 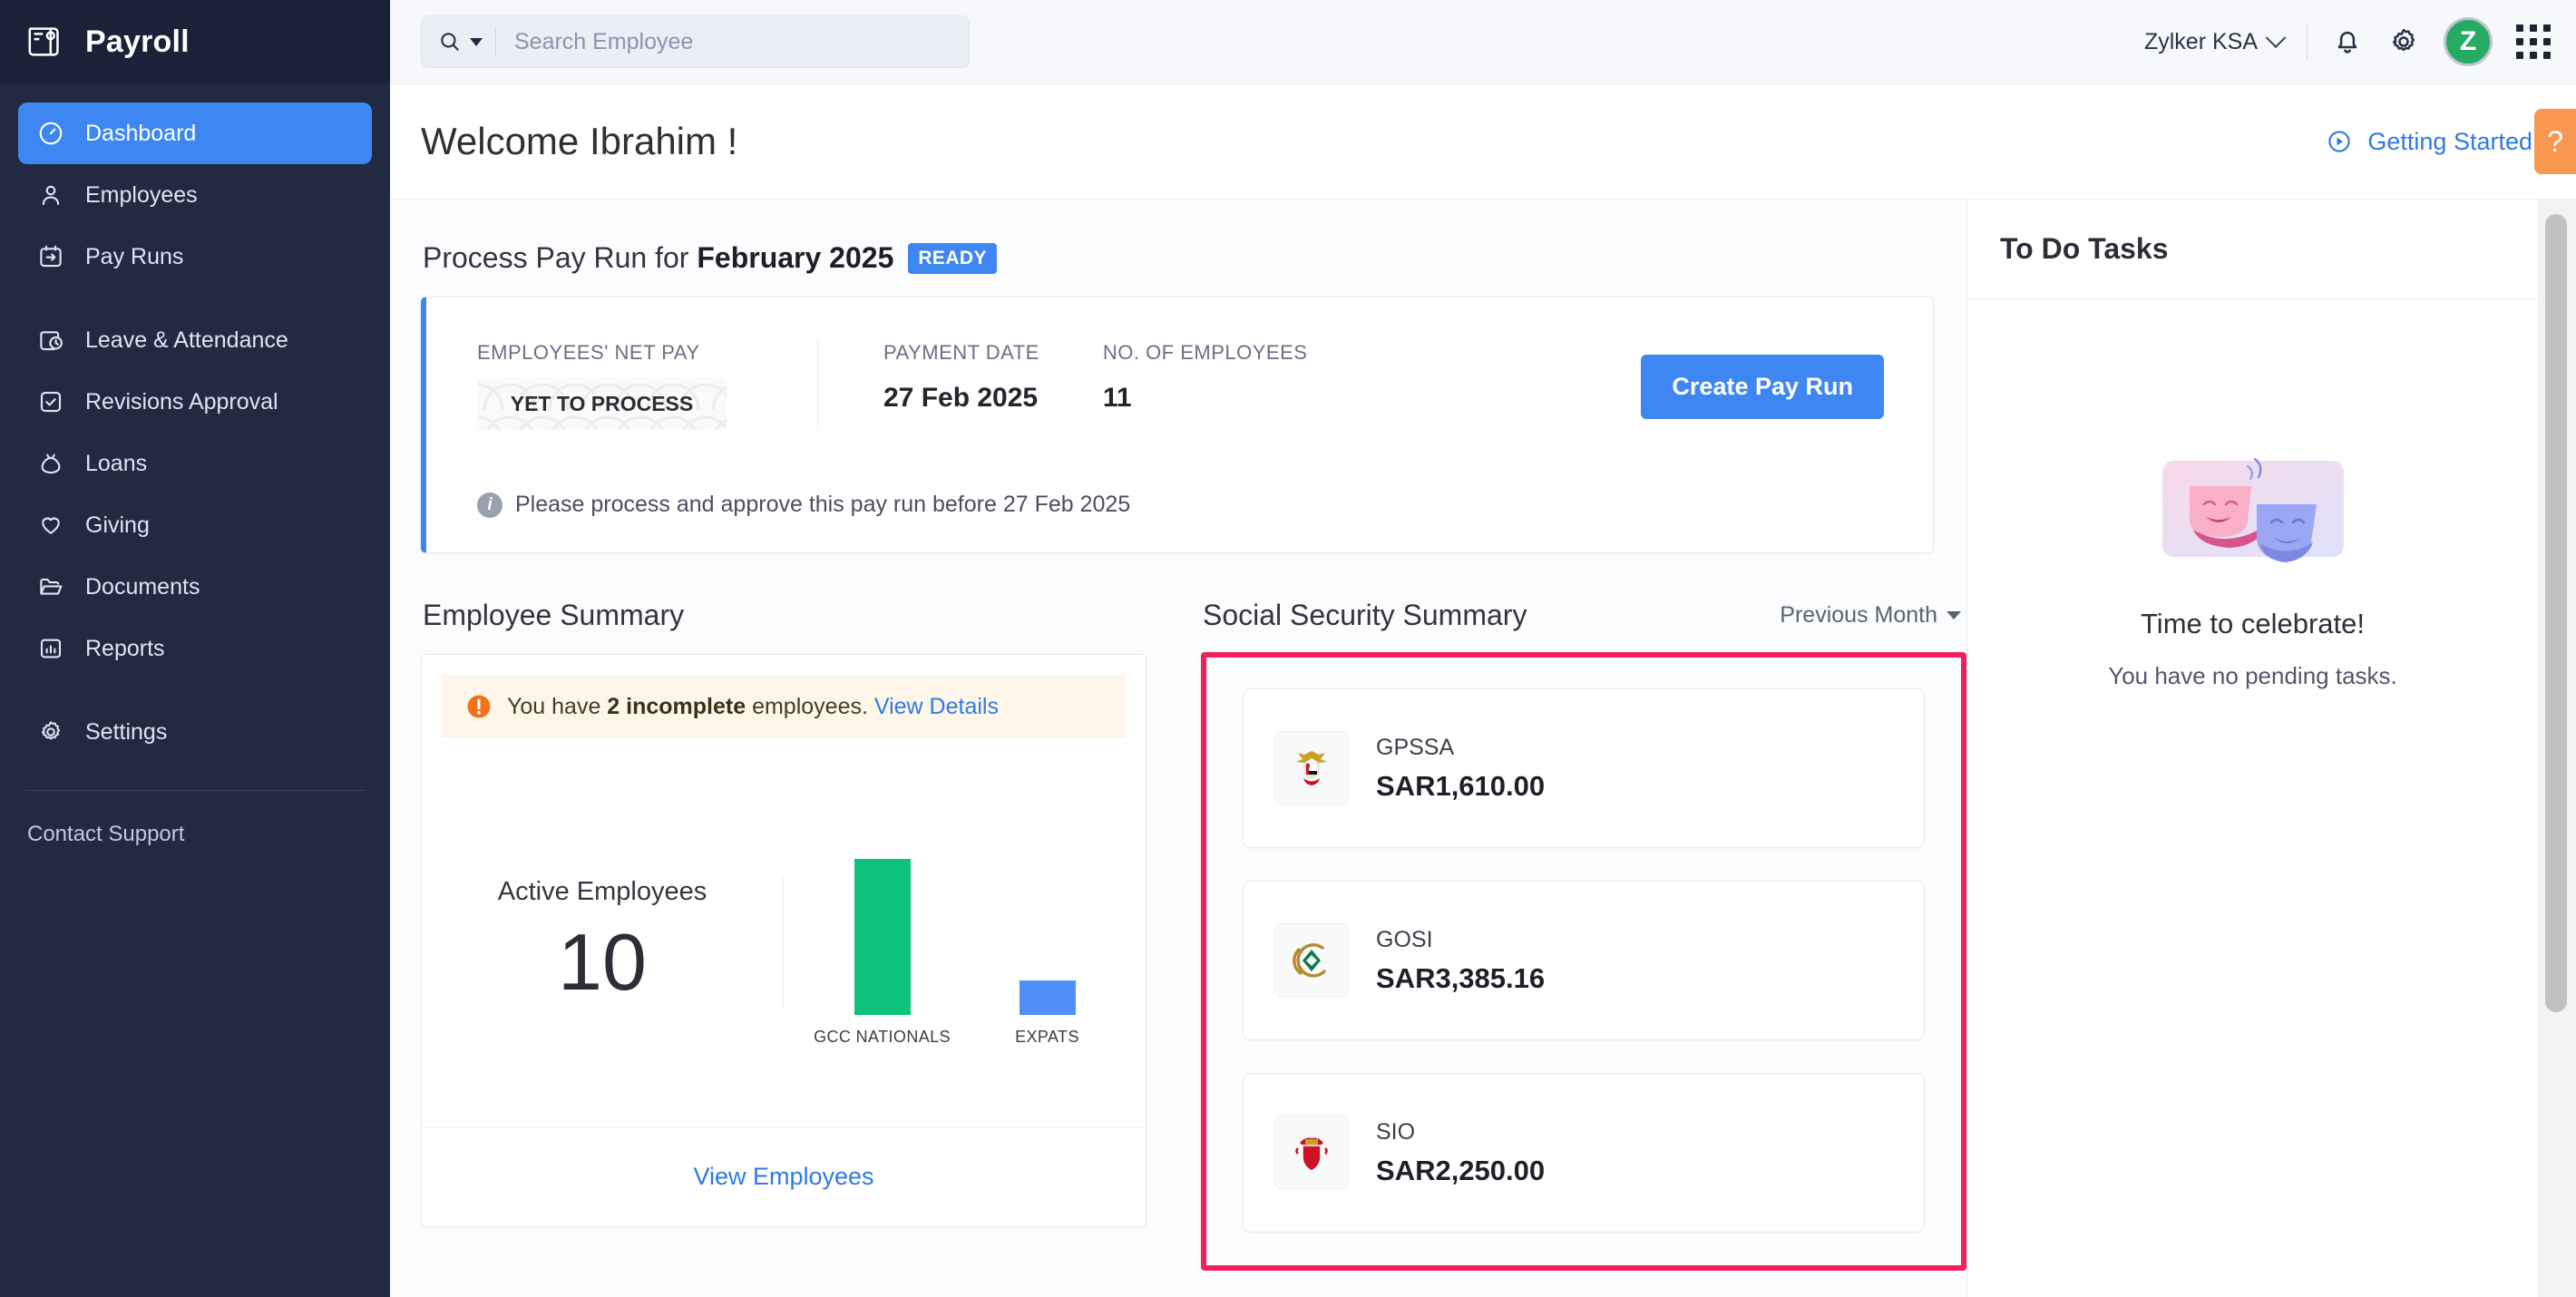 What do you see at coordinates (2252, 249) in the screenshot?
I see `todo-header: To Do Tasks` at bounding box center [2252, 249].